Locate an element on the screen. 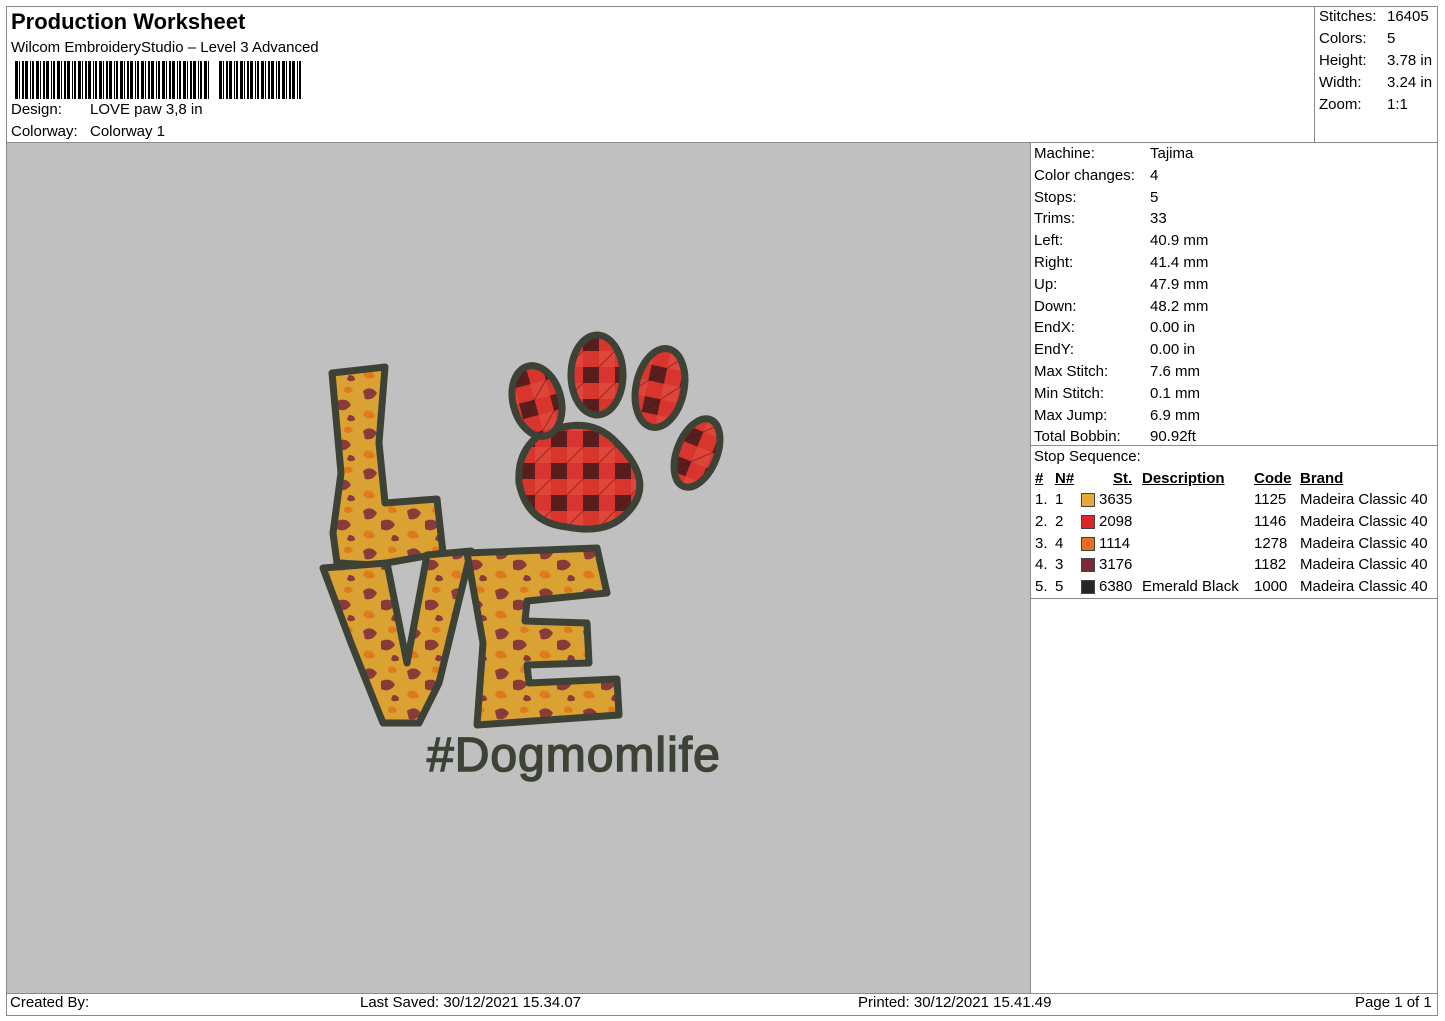 The height and width of the screenshot is (1021, 1445). barcode is located at coordinates (158, 80).